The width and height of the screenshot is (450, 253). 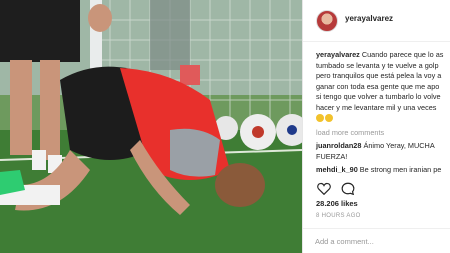 I want to click on add-comment-input, so click(x=377, y=241).